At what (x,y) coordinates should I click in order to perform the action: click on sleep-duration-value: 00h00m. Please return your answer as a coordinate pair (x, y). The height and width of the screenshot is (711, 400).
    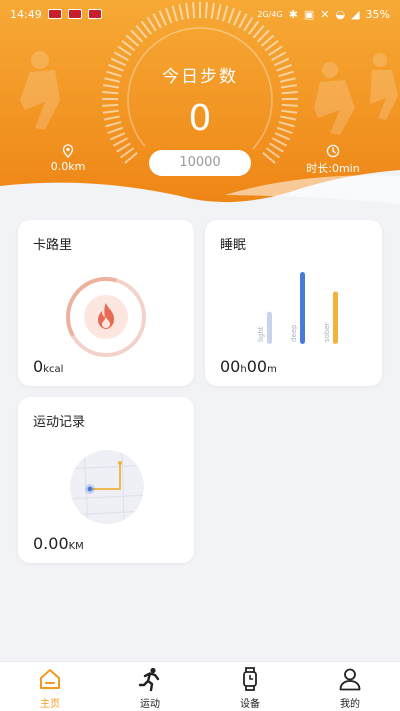
    Looking at the image, I should click on (248, 366).